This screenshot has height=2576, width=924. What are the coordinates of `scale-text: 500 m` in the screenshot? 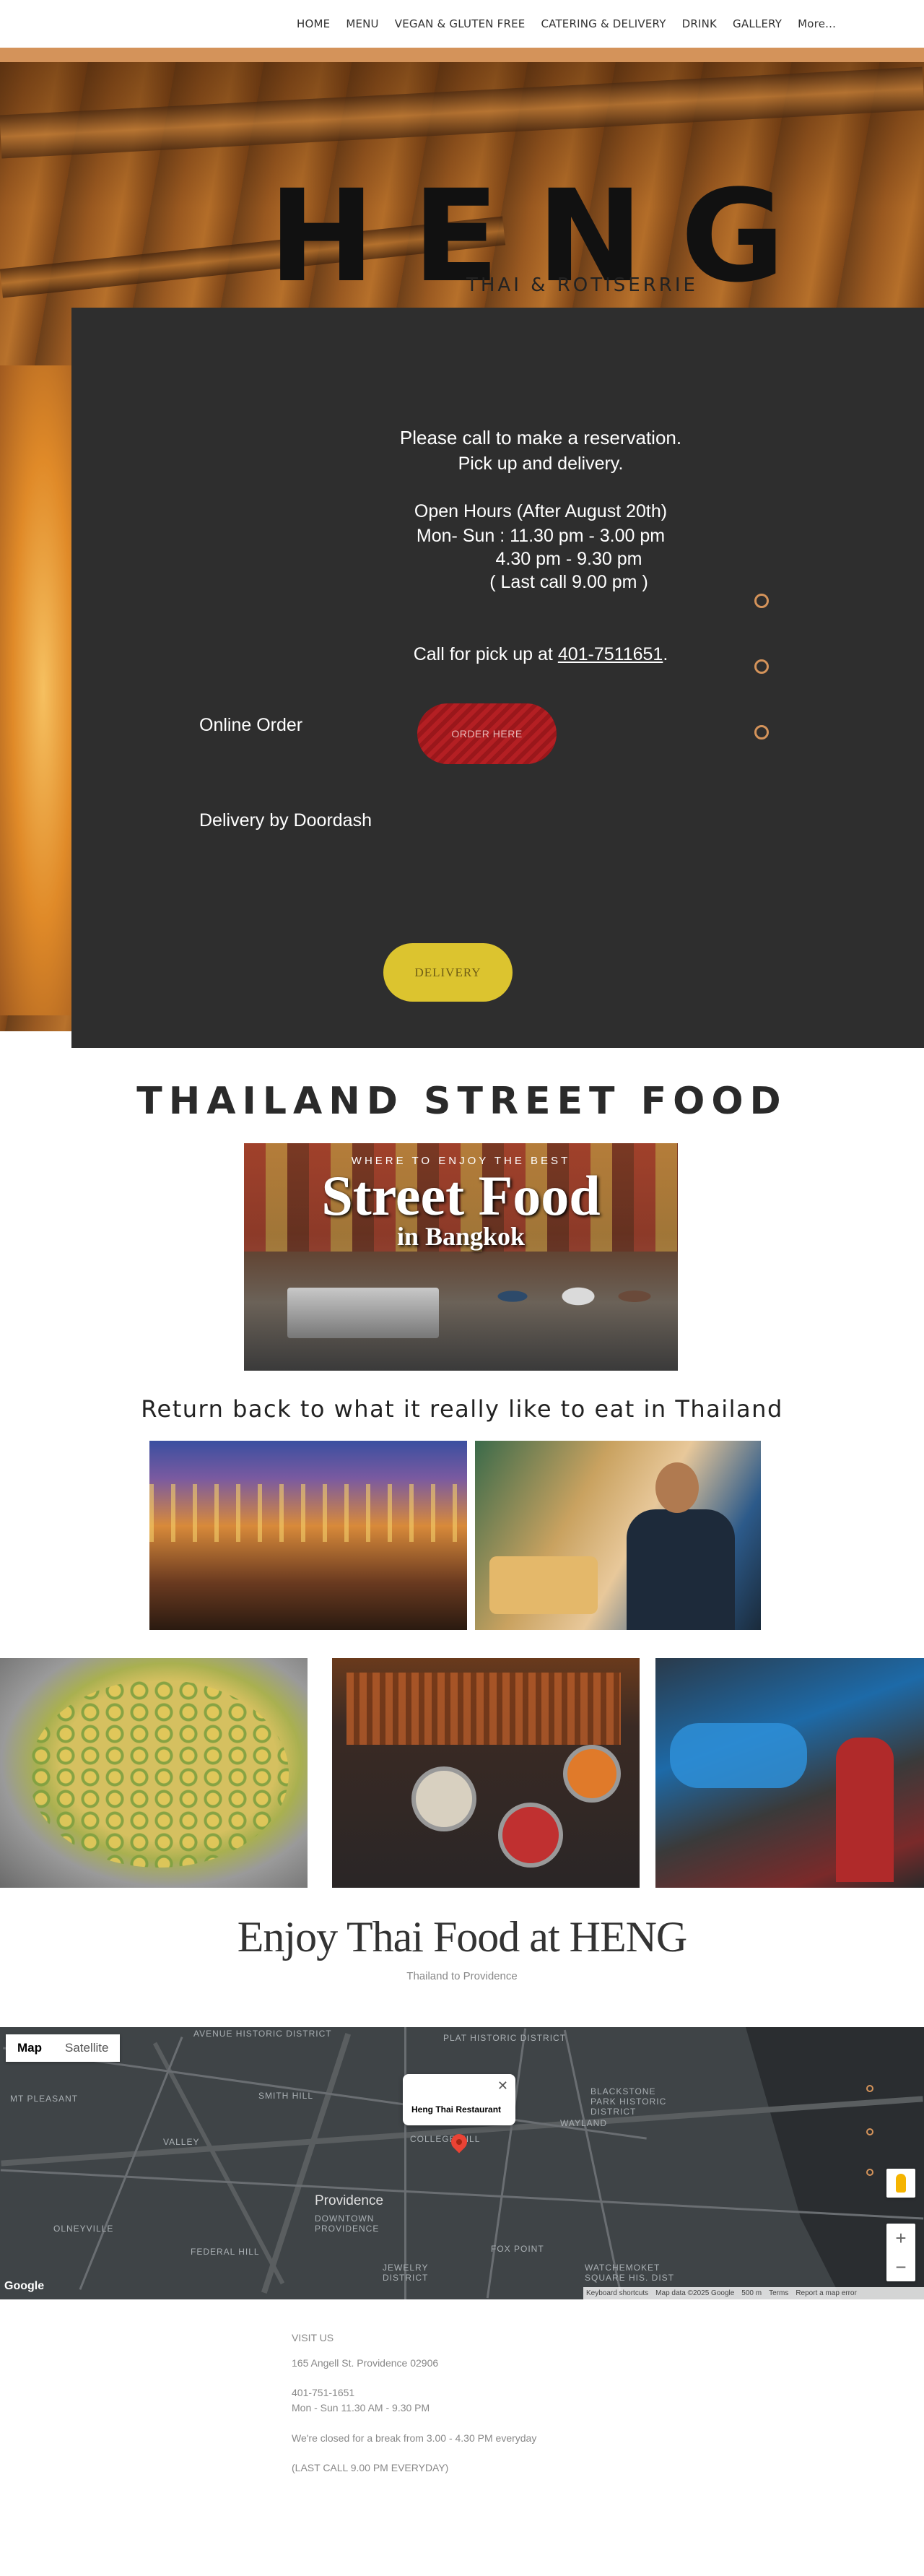 It's located at (751, 2293).